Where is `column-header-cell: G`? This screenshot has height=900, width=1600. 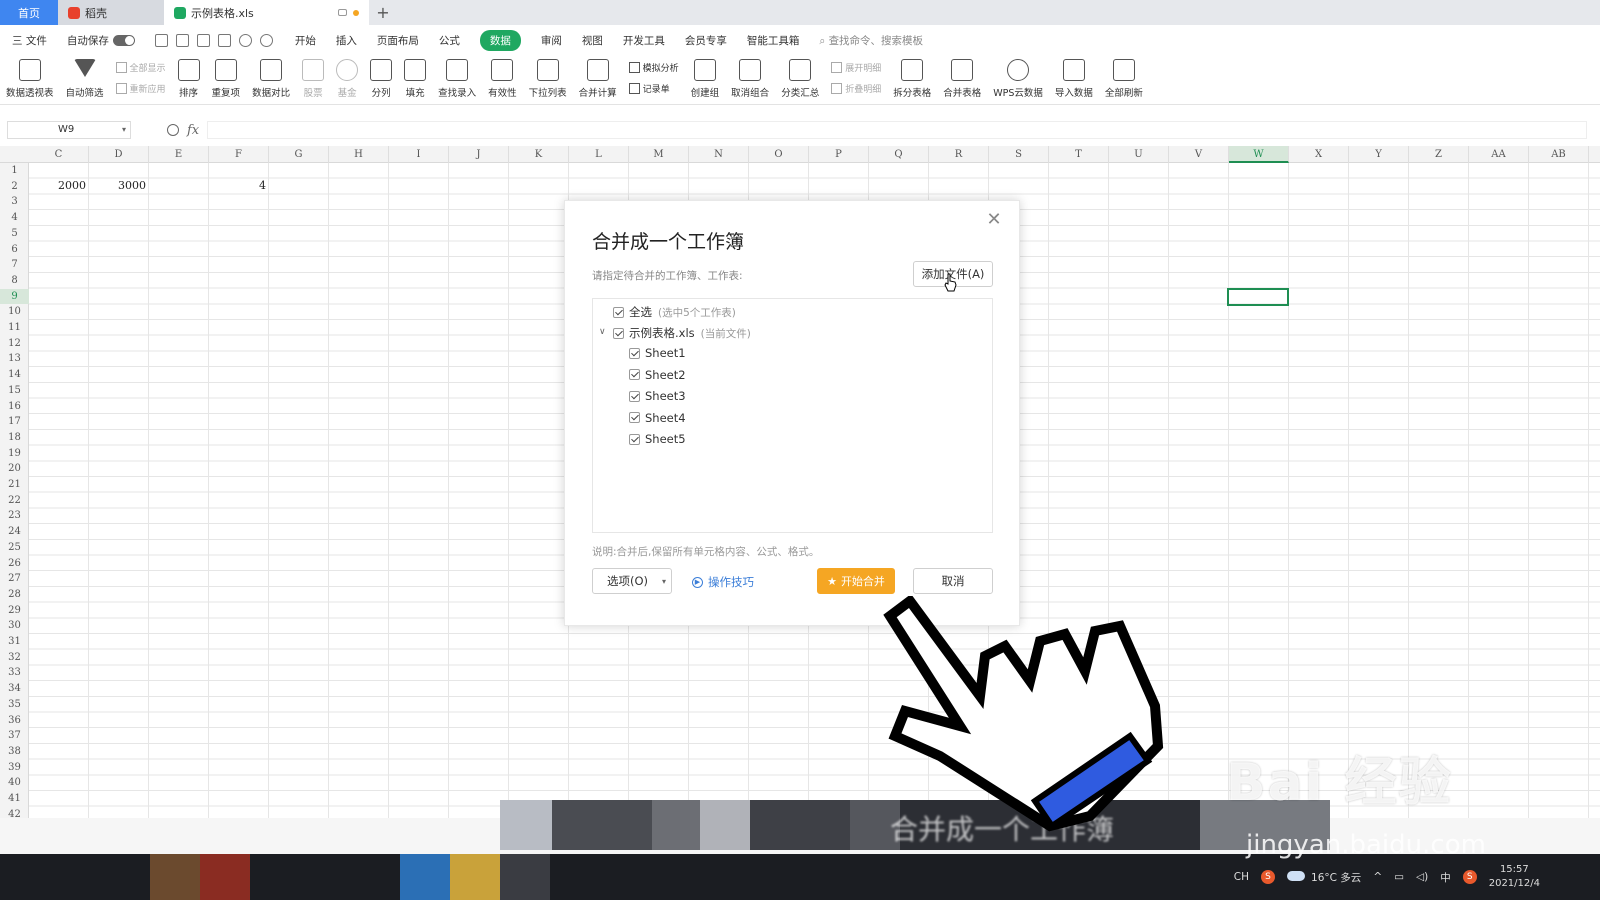
column-header-cell: G is located at coordinates (299, 154).